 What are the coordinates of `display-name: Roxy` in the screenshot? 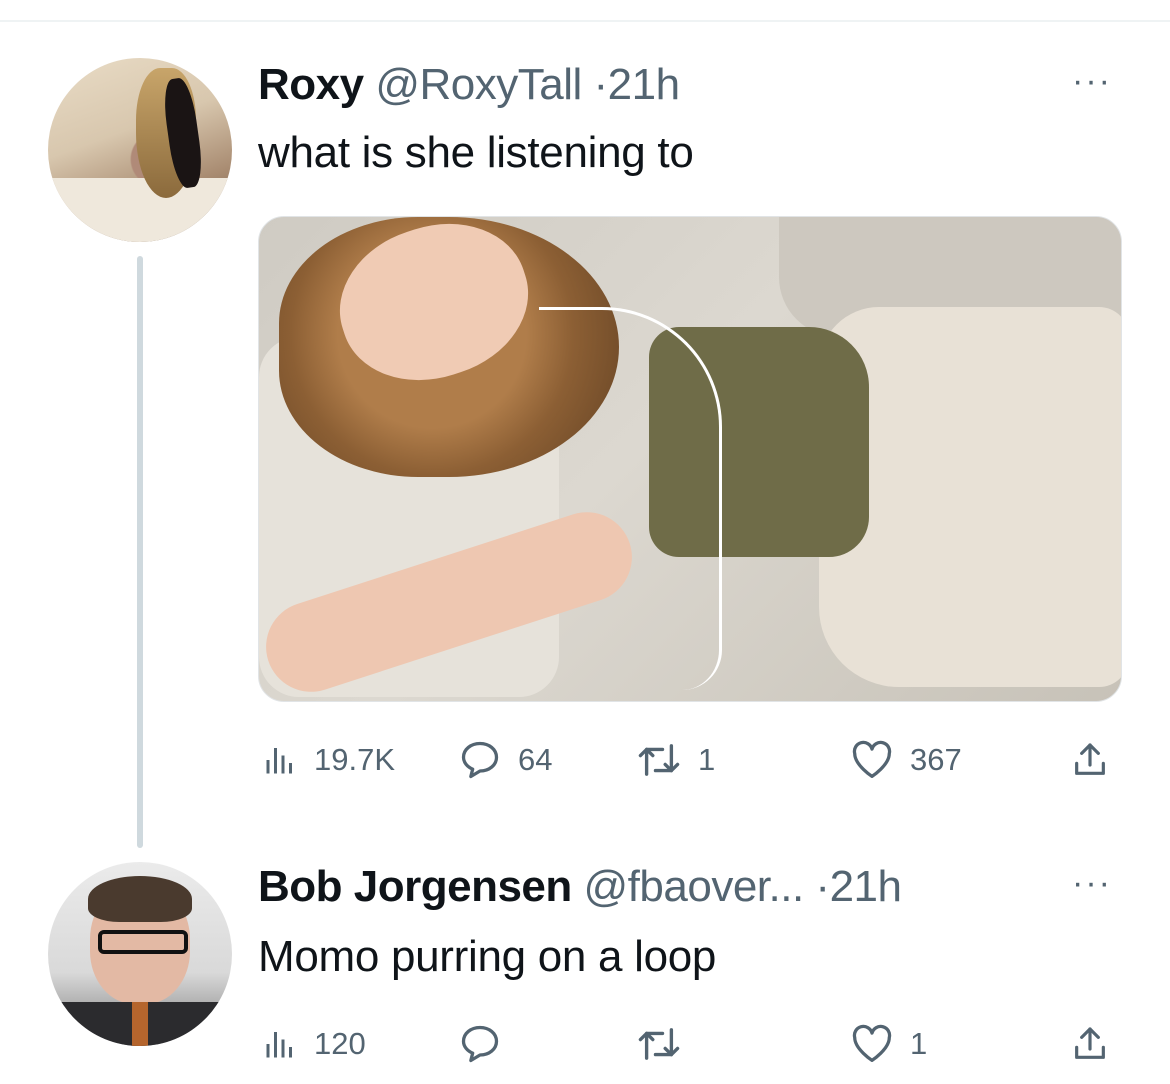 It's located at (311, 84).